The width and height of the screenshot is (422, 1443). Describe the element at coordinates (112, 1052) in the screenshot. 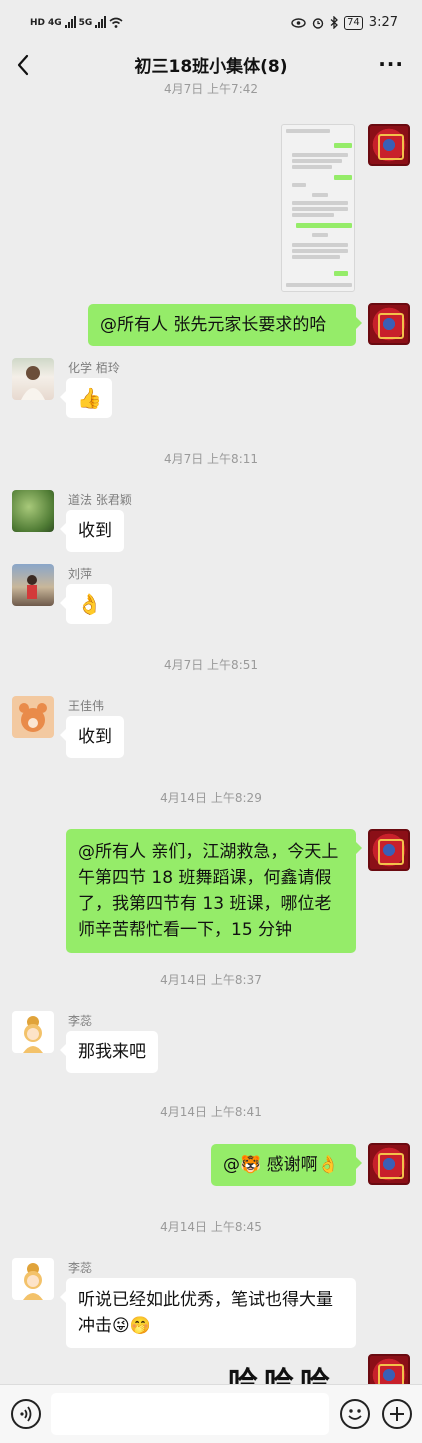

I see `message-text: 那我来吧` at that location.